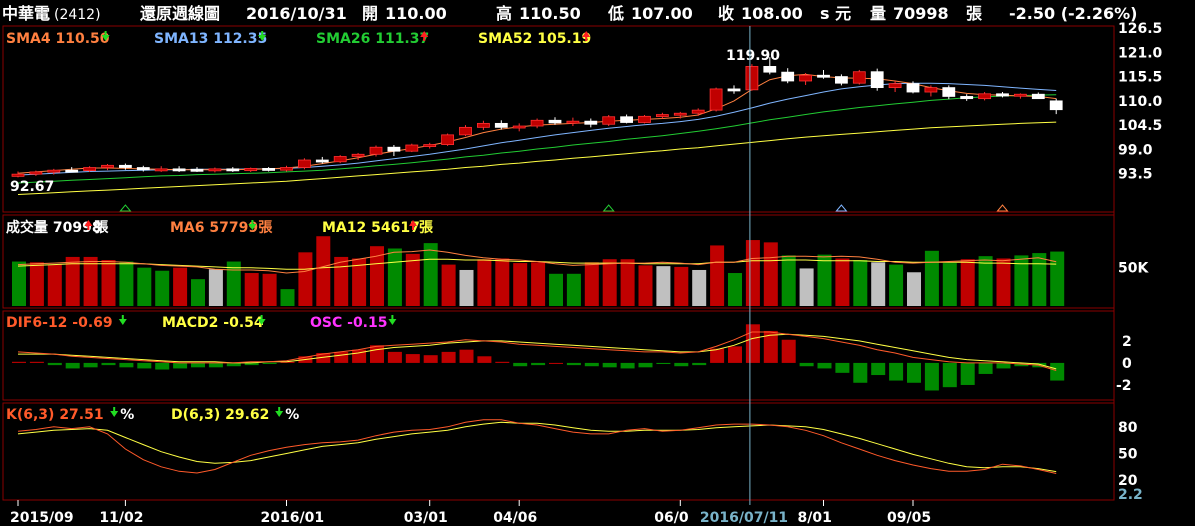  What do you see at coordinates (835, 13) in the screenshot?
I see `close-unit: s 元` at bounding box center [835, 13].